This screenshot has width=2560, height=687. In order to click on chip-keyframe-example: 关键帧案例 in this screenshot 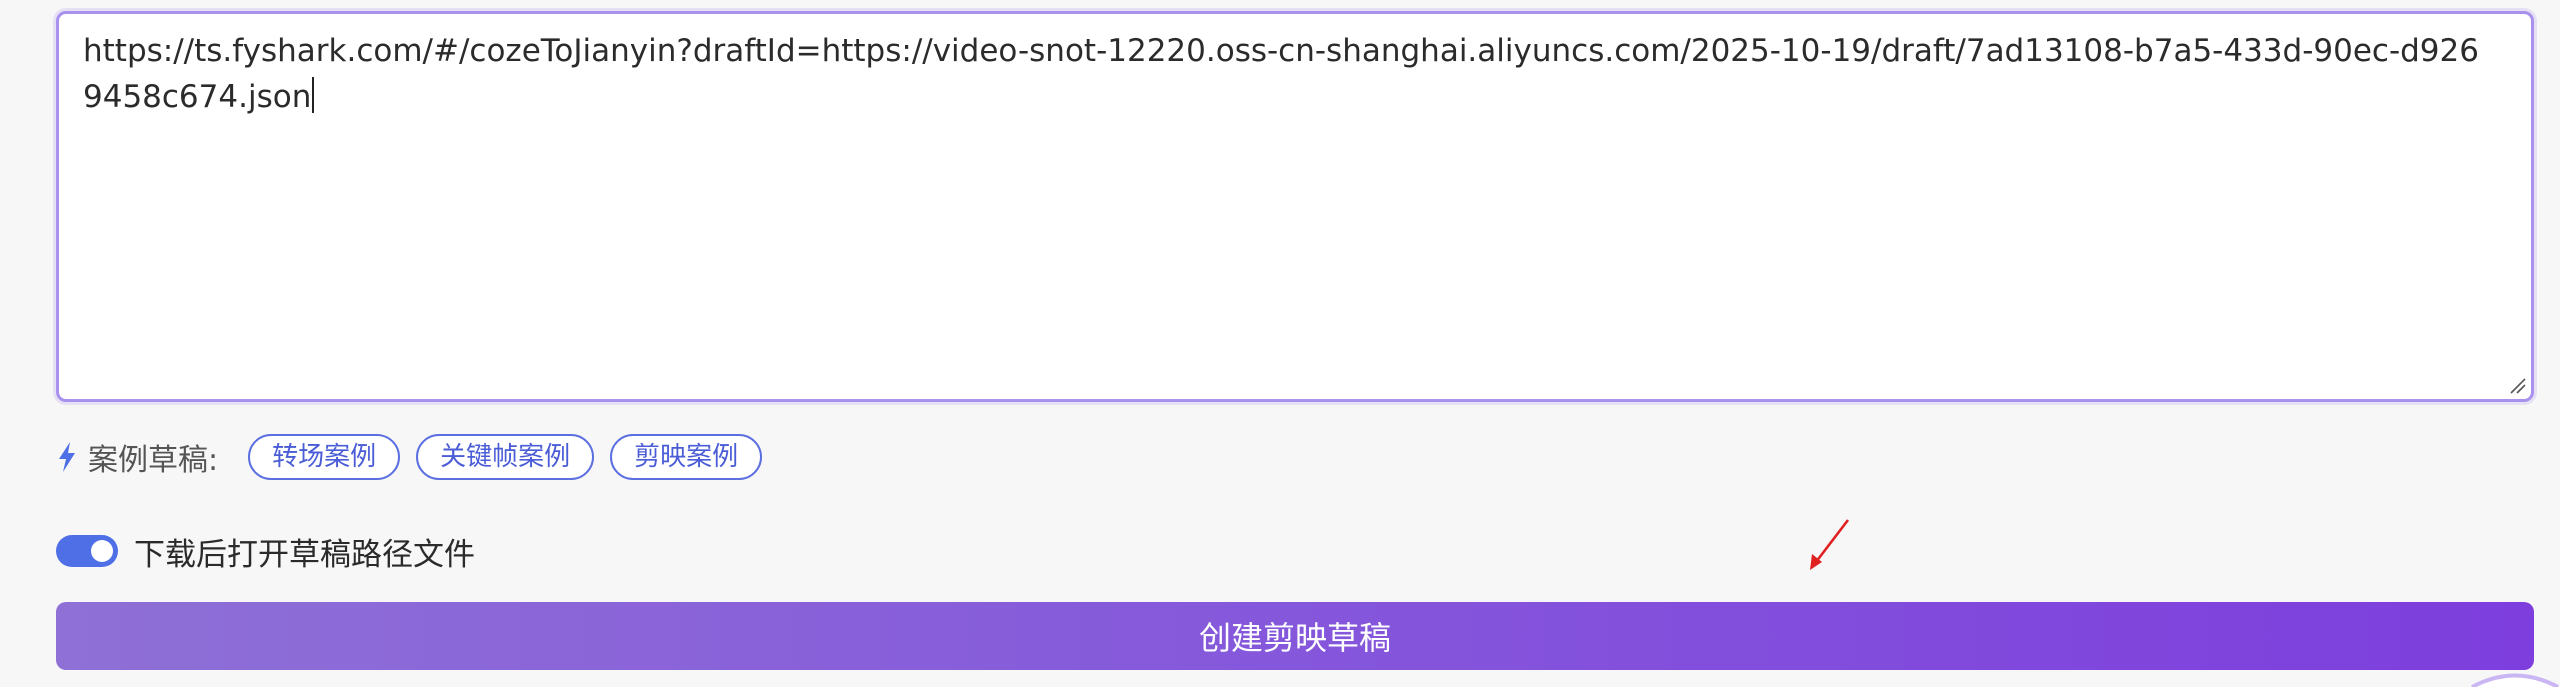, I will do `click(505, 457)`.